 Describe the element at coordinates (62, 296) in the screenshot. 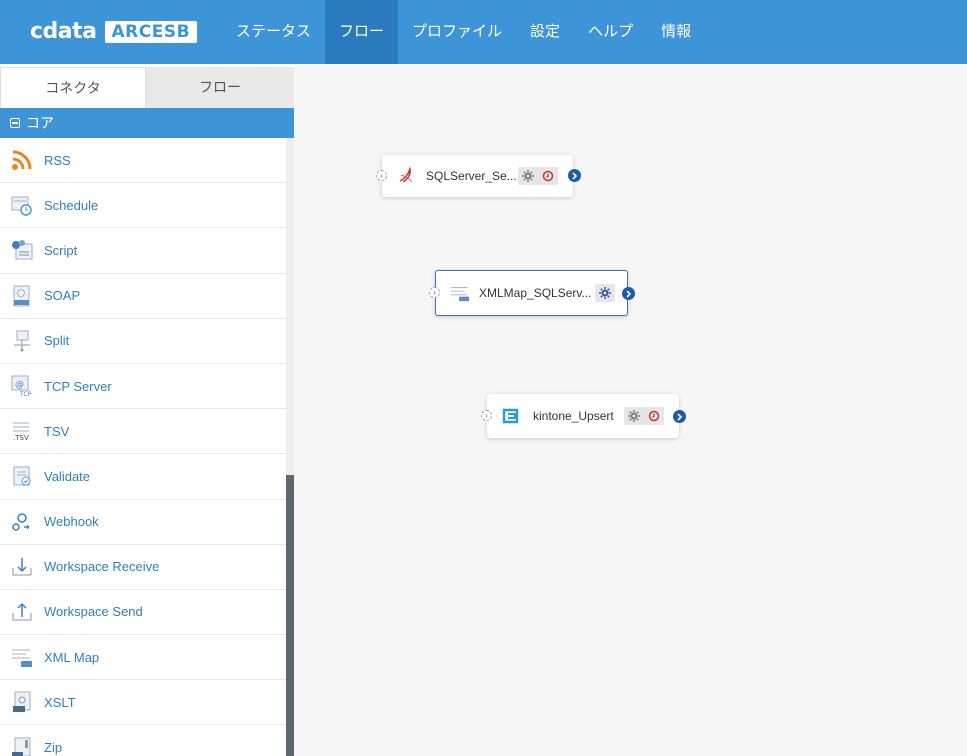

I see `connector-label: SOAP` at that location.